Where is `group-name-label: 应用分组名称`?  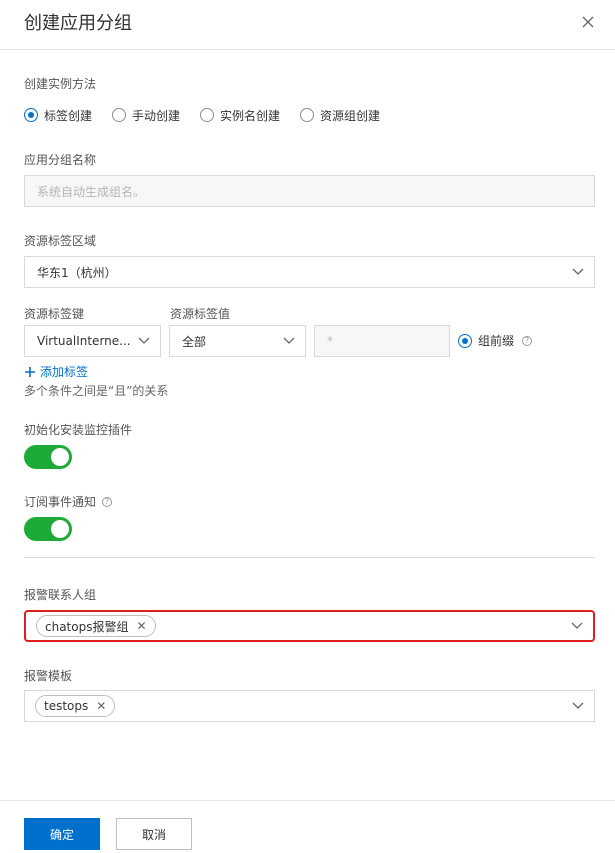
group-name-label: 应用分组名称 is located at coordinates (60, 160).